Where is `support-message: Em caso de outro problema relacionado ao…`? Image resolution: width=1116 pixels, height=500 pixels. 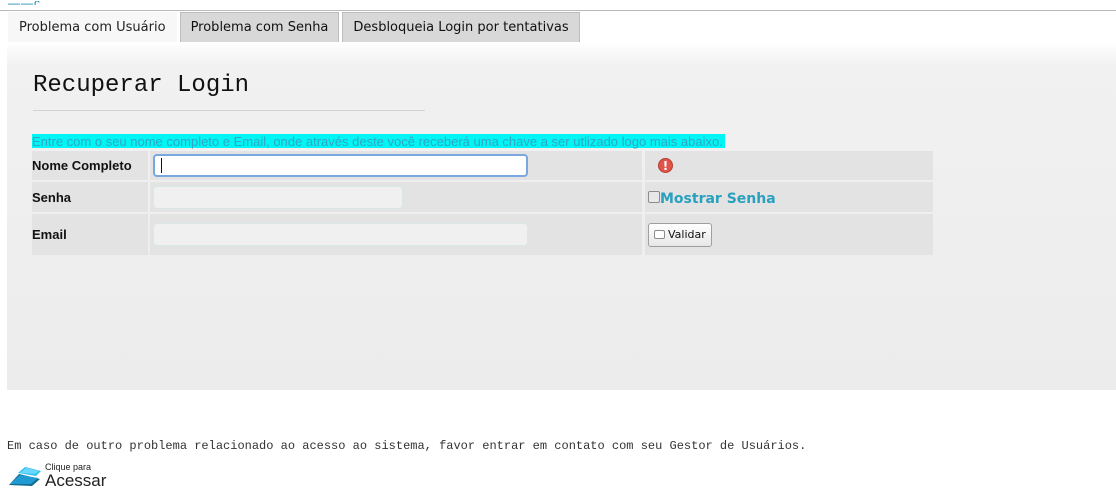 support-message: Em caso de outro problema relacionado ao… is located at coordinates (407, 446).